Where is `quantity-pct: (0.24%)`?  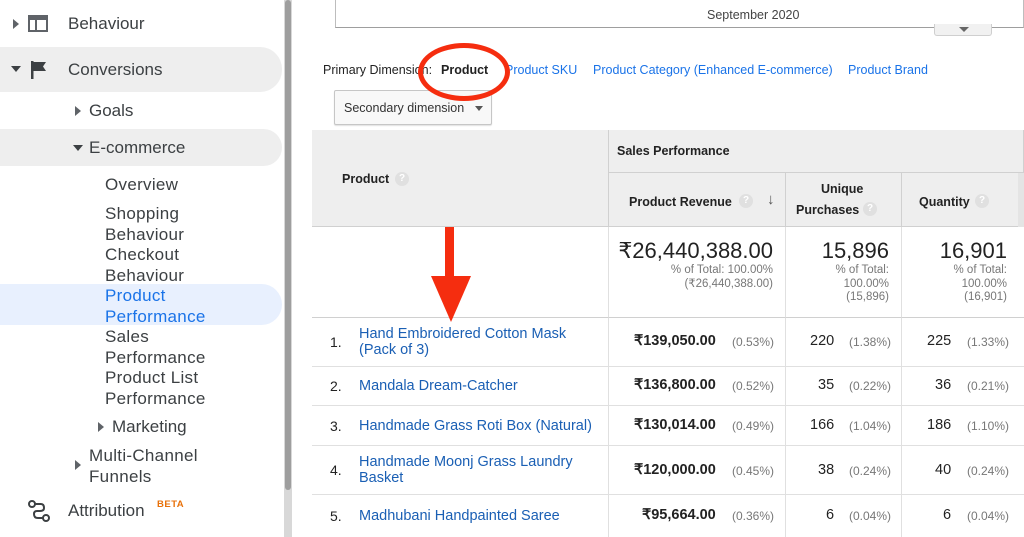
quantity-pct: (0.24%) is located at coordinates (988, 471).